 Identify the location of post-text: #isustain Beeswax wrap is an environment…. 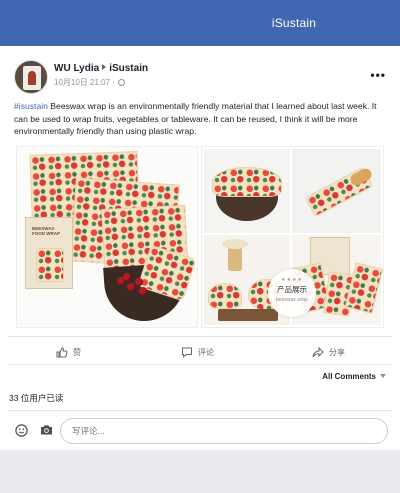
(201, 119).